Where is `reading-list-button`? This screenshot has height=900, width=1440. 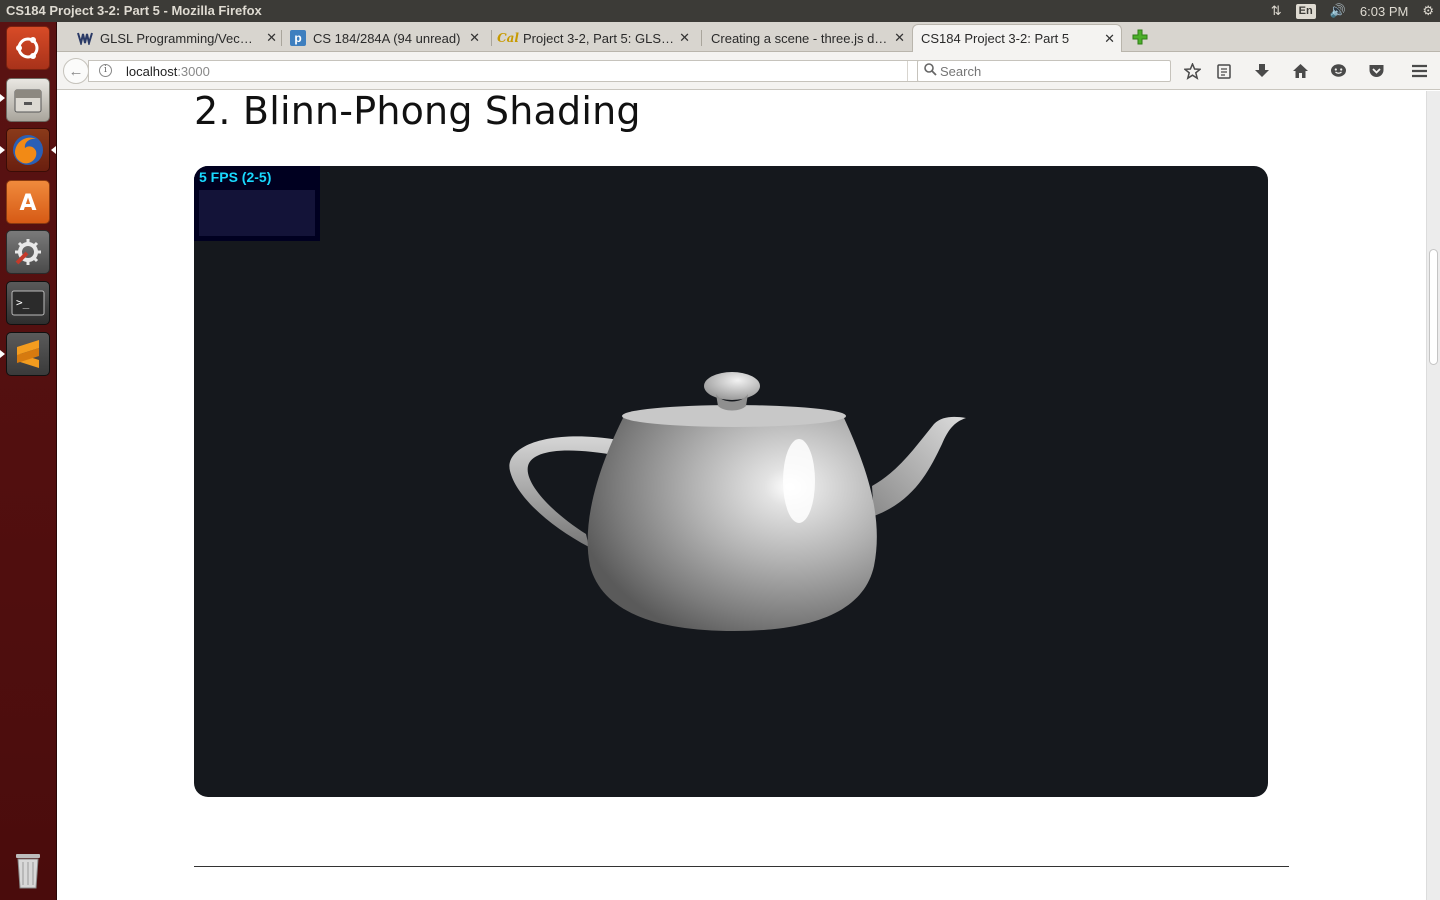 reading-list-button is located at coordinates (1224, 71).